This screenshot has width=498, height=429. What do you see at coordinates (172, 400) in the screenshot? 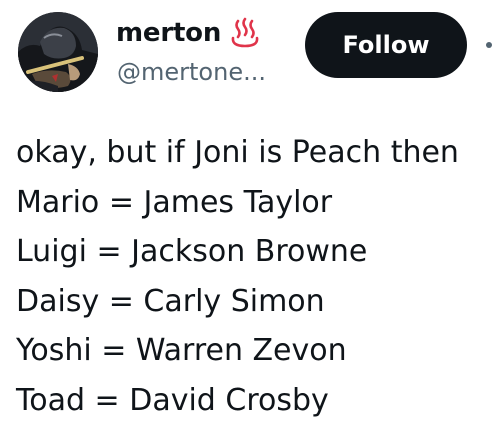
I see `tweet-line: Toad = David Crosby` at bounding box center [172, 400].